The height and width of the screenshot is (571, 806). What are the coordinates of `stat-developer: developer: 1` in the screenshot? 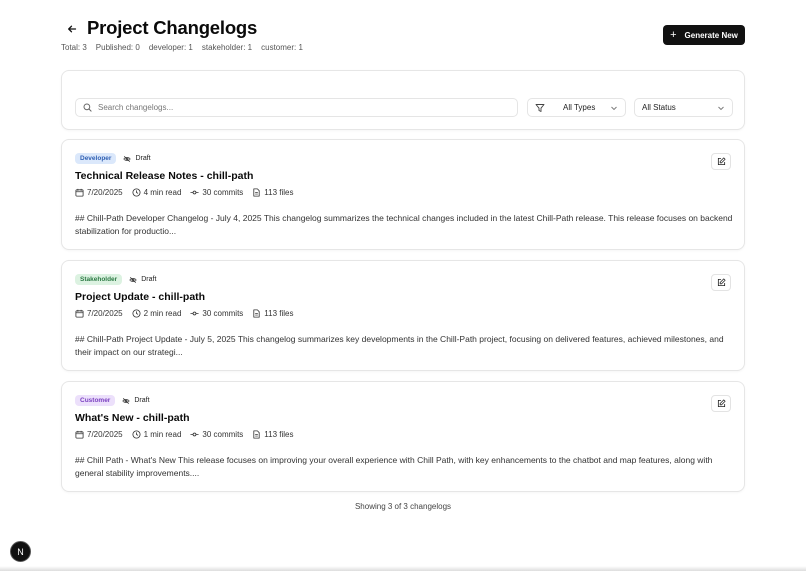 It's located at (170, 47).